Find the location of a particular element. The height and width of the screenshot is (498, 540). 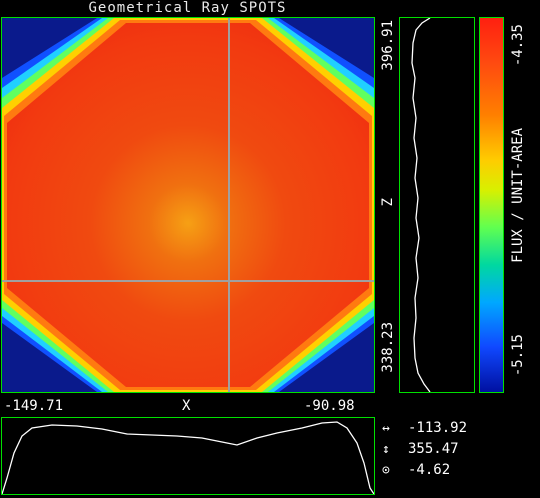

colorbar is located at coordinates (491, 205).